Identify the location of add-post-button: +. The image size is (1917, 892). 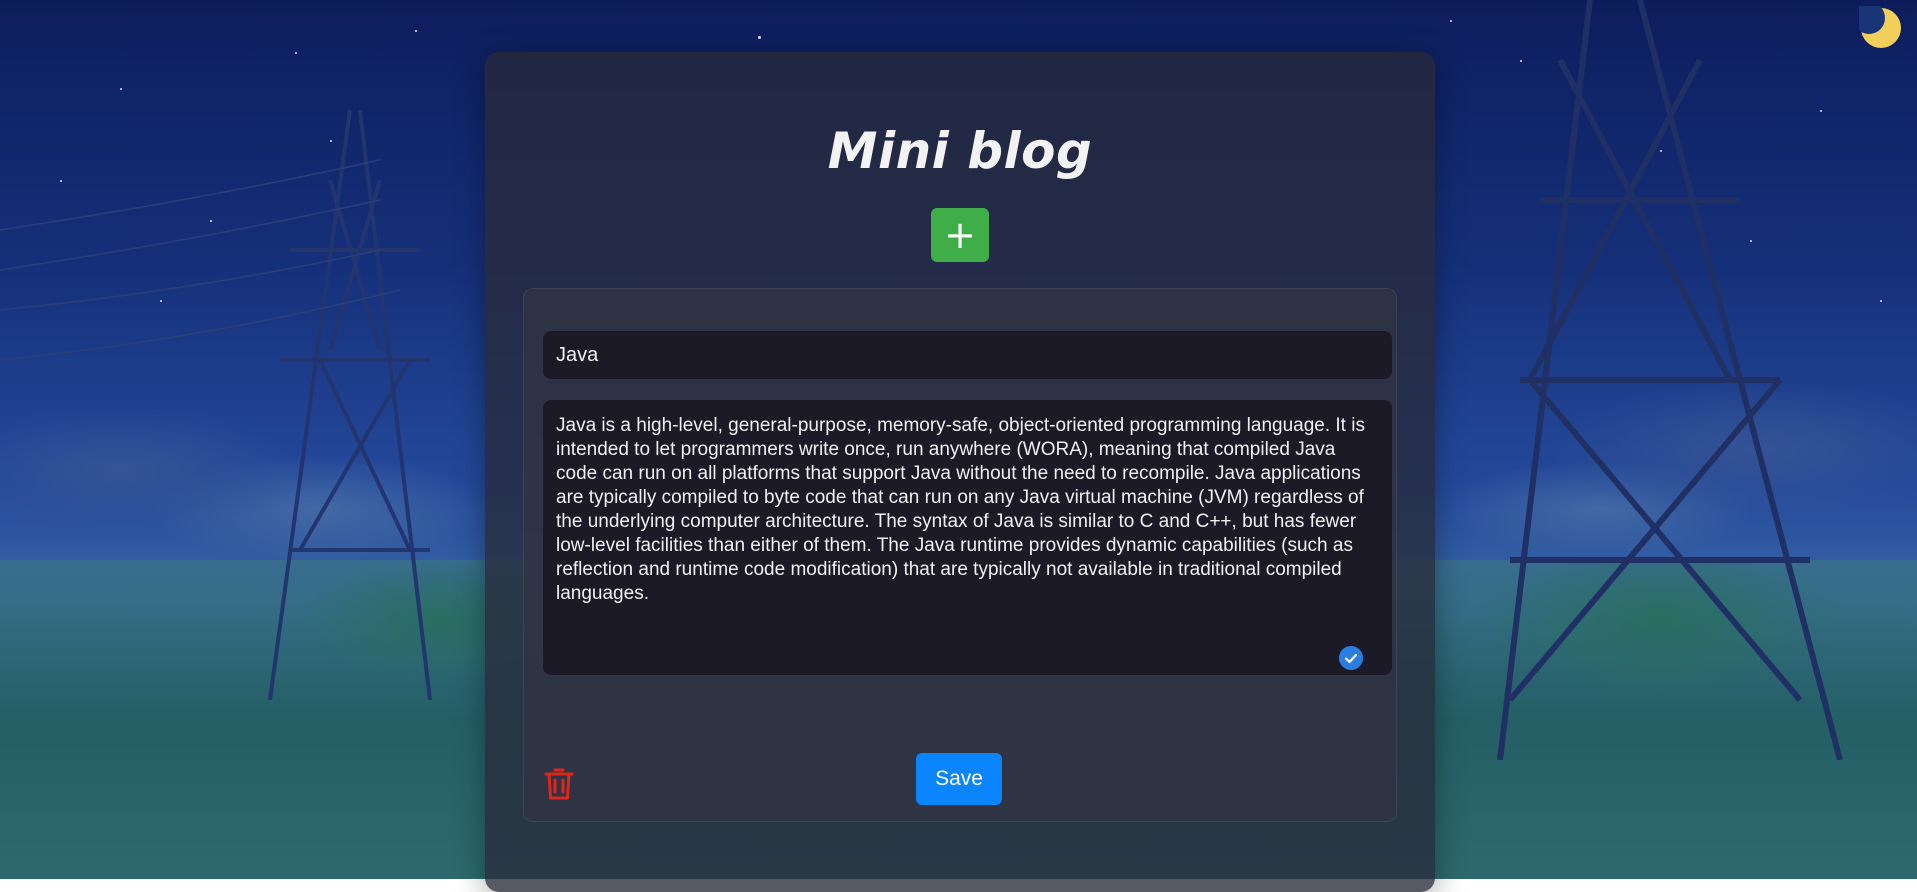
(960, 235).